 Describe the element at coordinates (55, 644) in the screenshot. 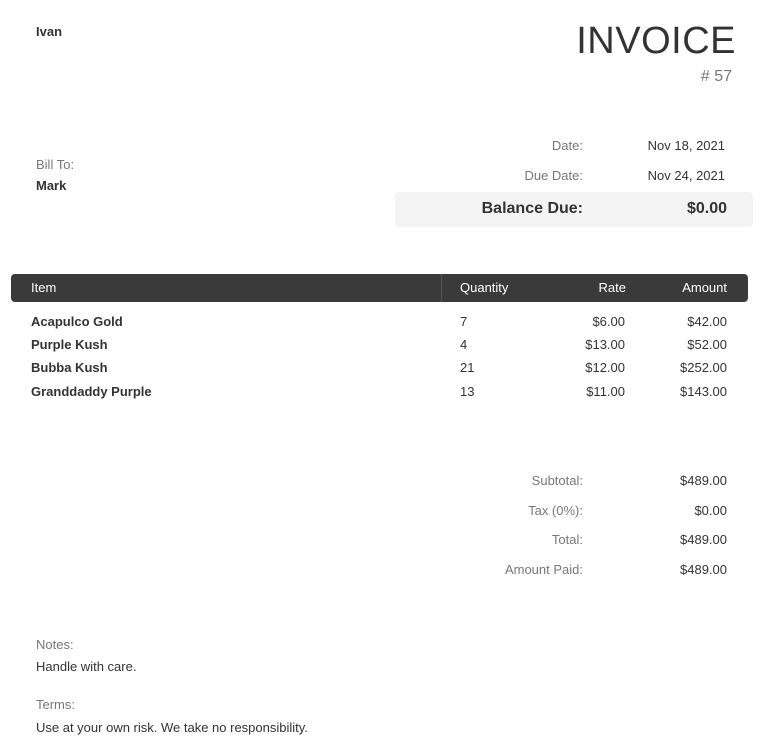

I see `notes-label: Notes:` at that location.